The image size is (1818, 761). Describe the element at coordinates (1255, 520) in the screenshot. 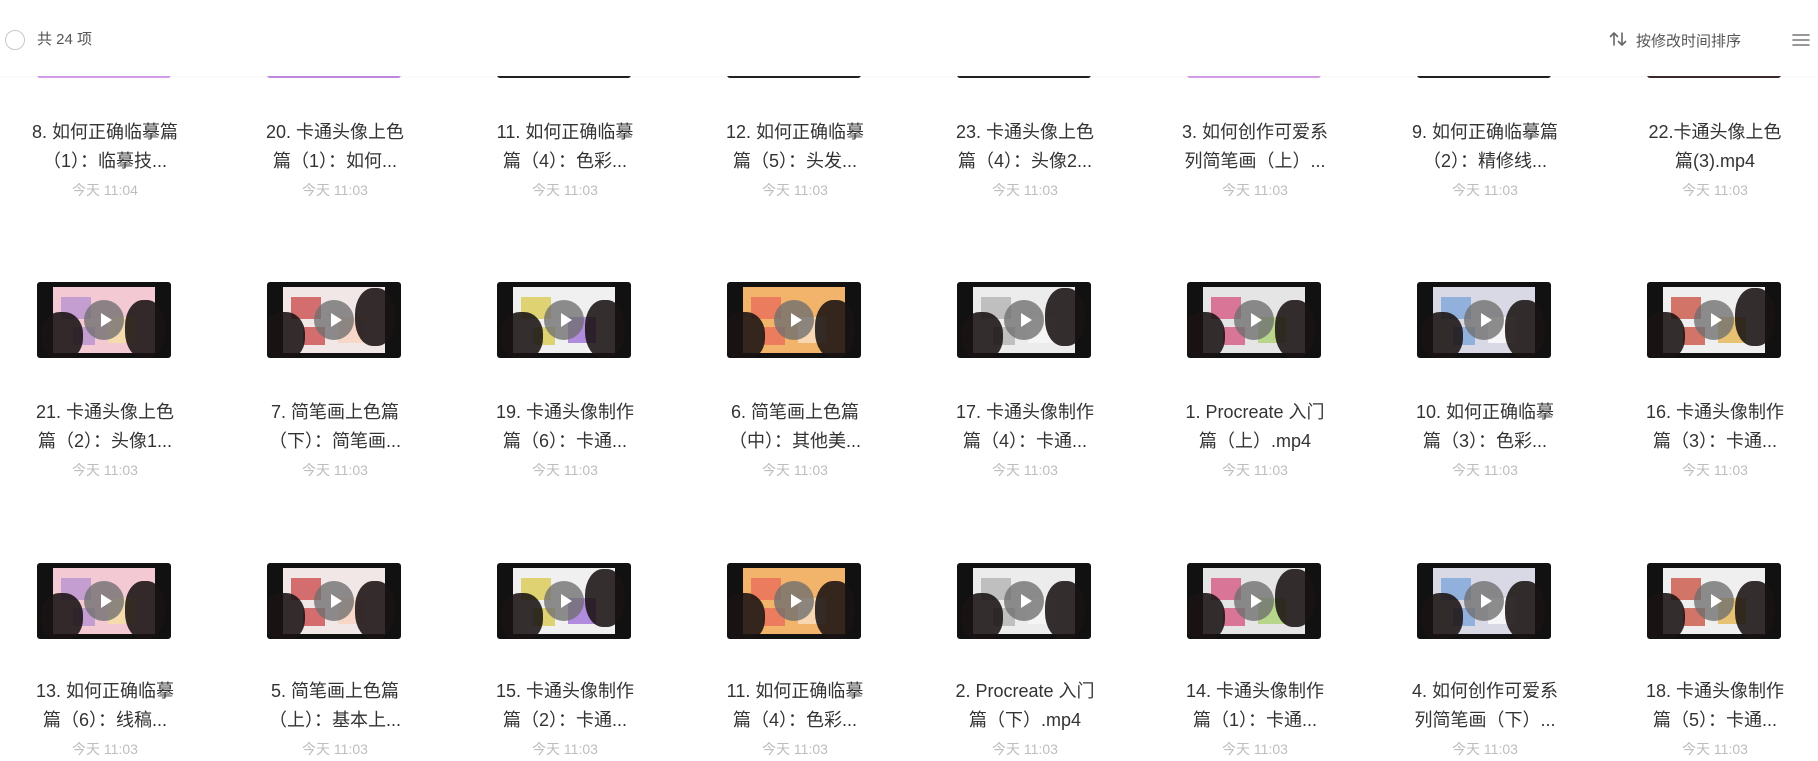

I see `file-item: 14. 卡通头像制作 篇（1）：卡通... 今天 11:03` at that location.